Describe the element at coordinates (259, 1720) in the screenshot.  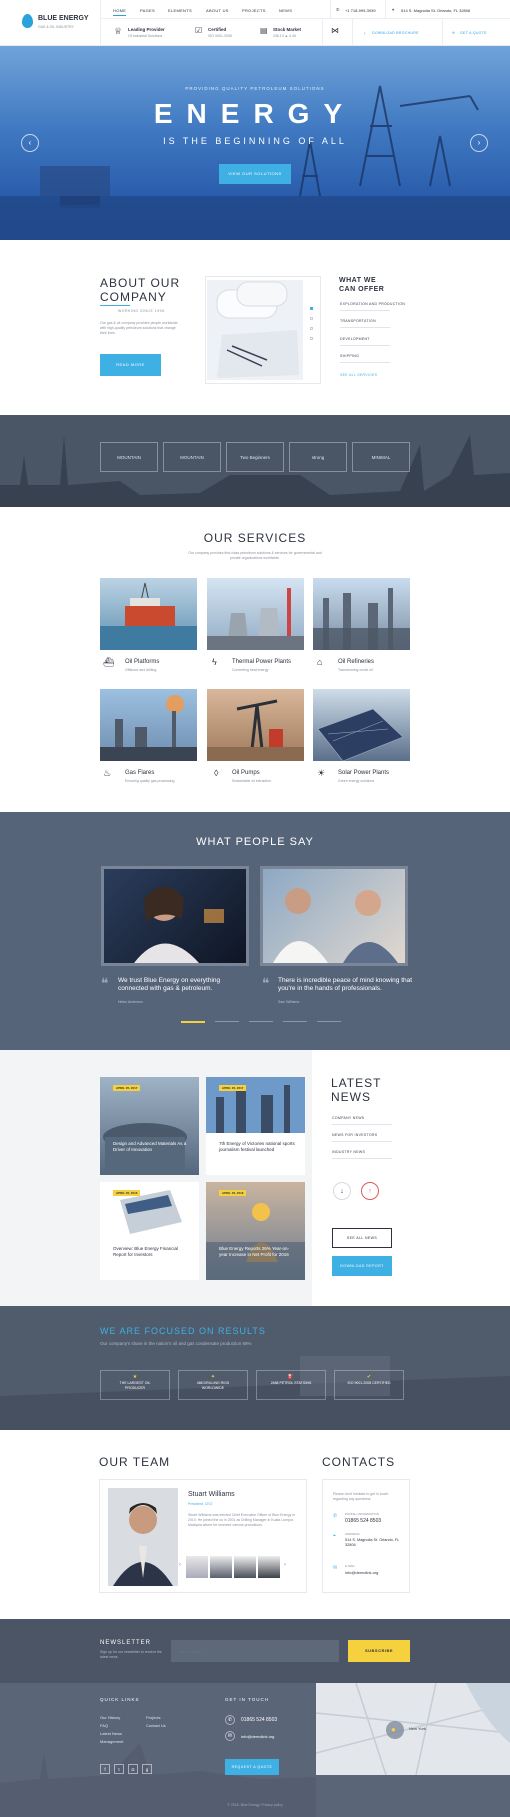
I see `footer-phone: 01865 524 8503` at that location.